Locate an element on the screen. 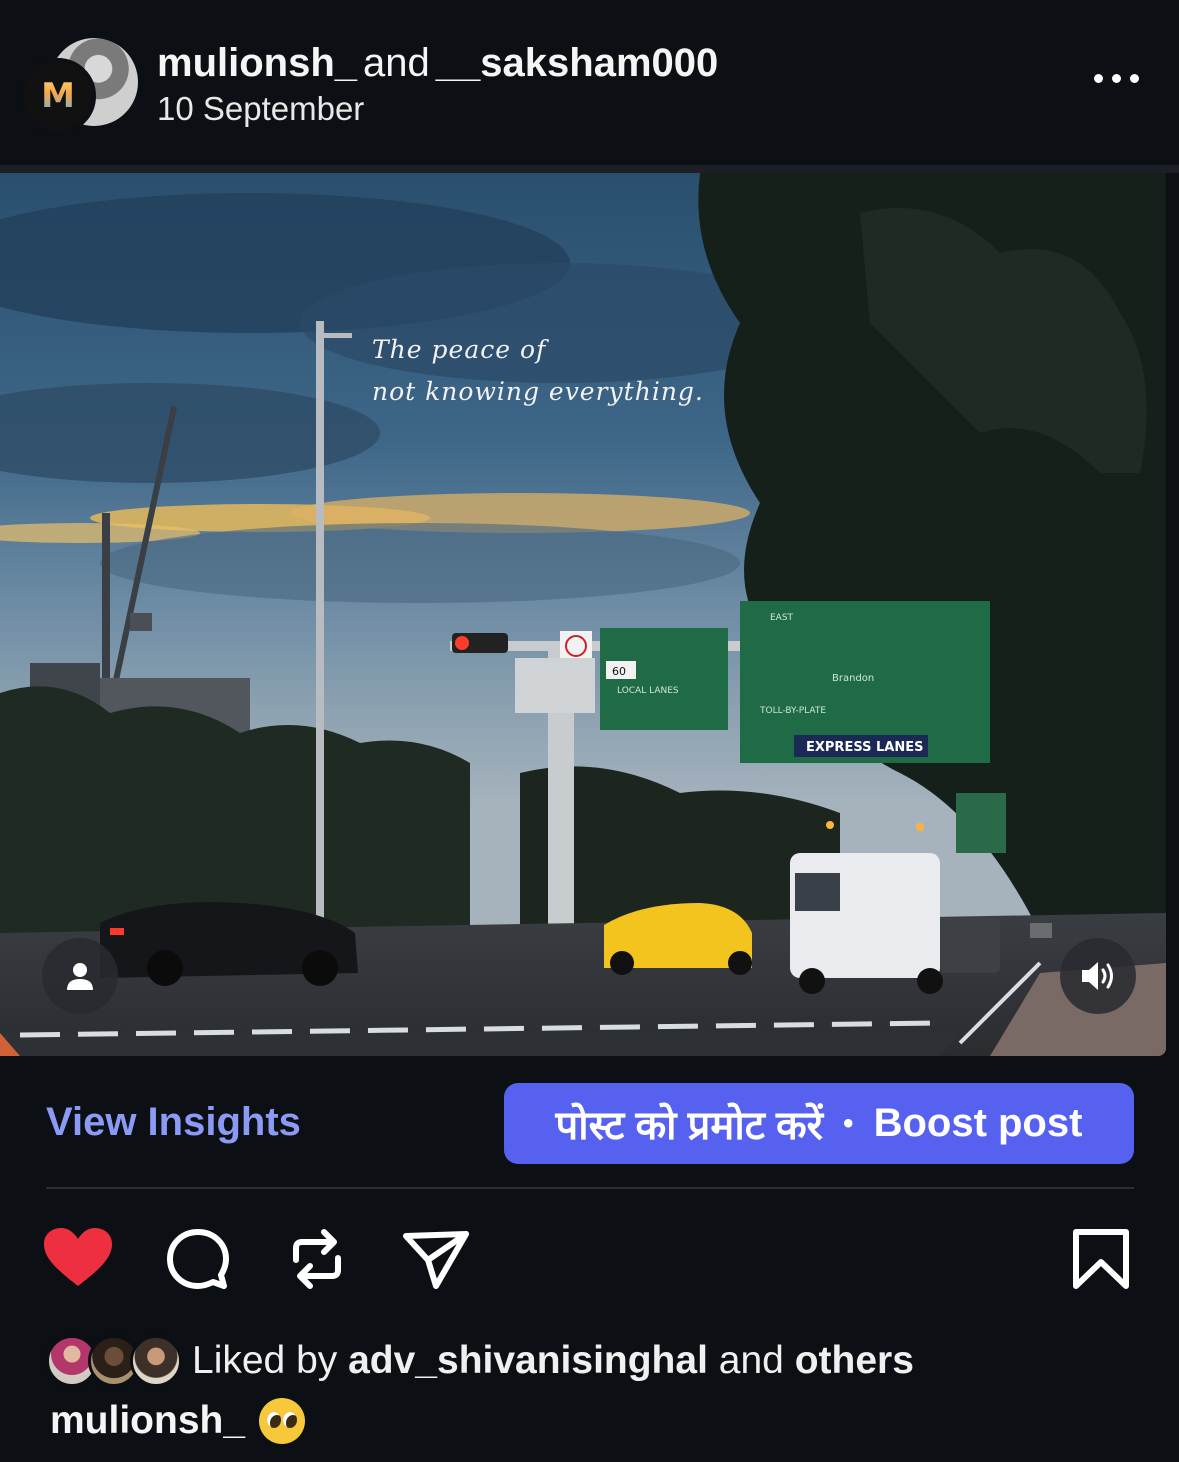  send-icon is located at coordinates (436, 1260).